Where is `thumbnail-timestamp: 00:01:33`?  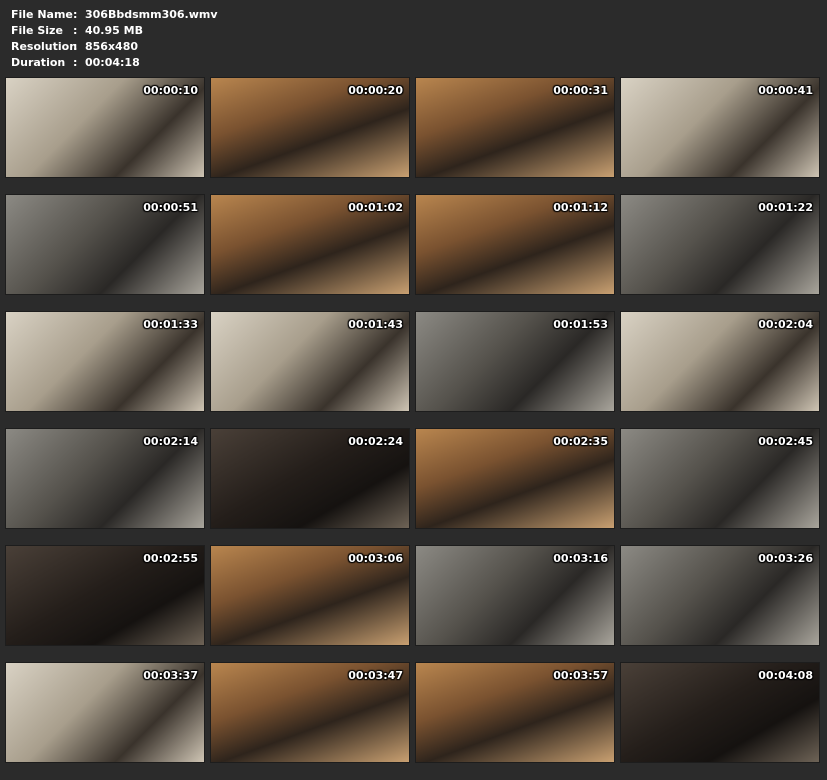
thumbnail-timestamp: 00:01:33 is located at coordinates (170, 324).